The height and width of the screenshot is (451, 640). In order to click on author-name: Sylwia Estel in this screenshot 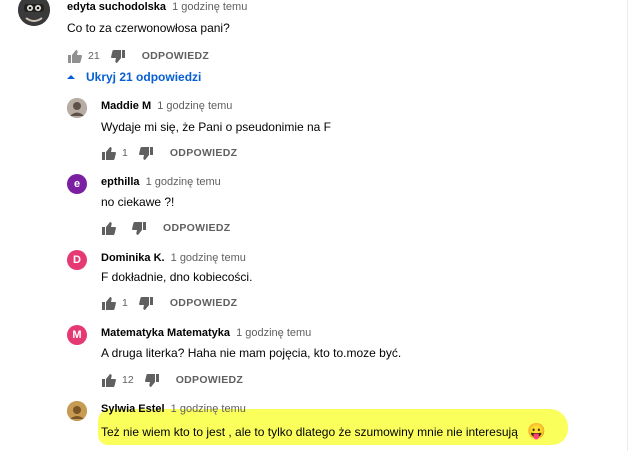, I will do `click(133, 409)`.